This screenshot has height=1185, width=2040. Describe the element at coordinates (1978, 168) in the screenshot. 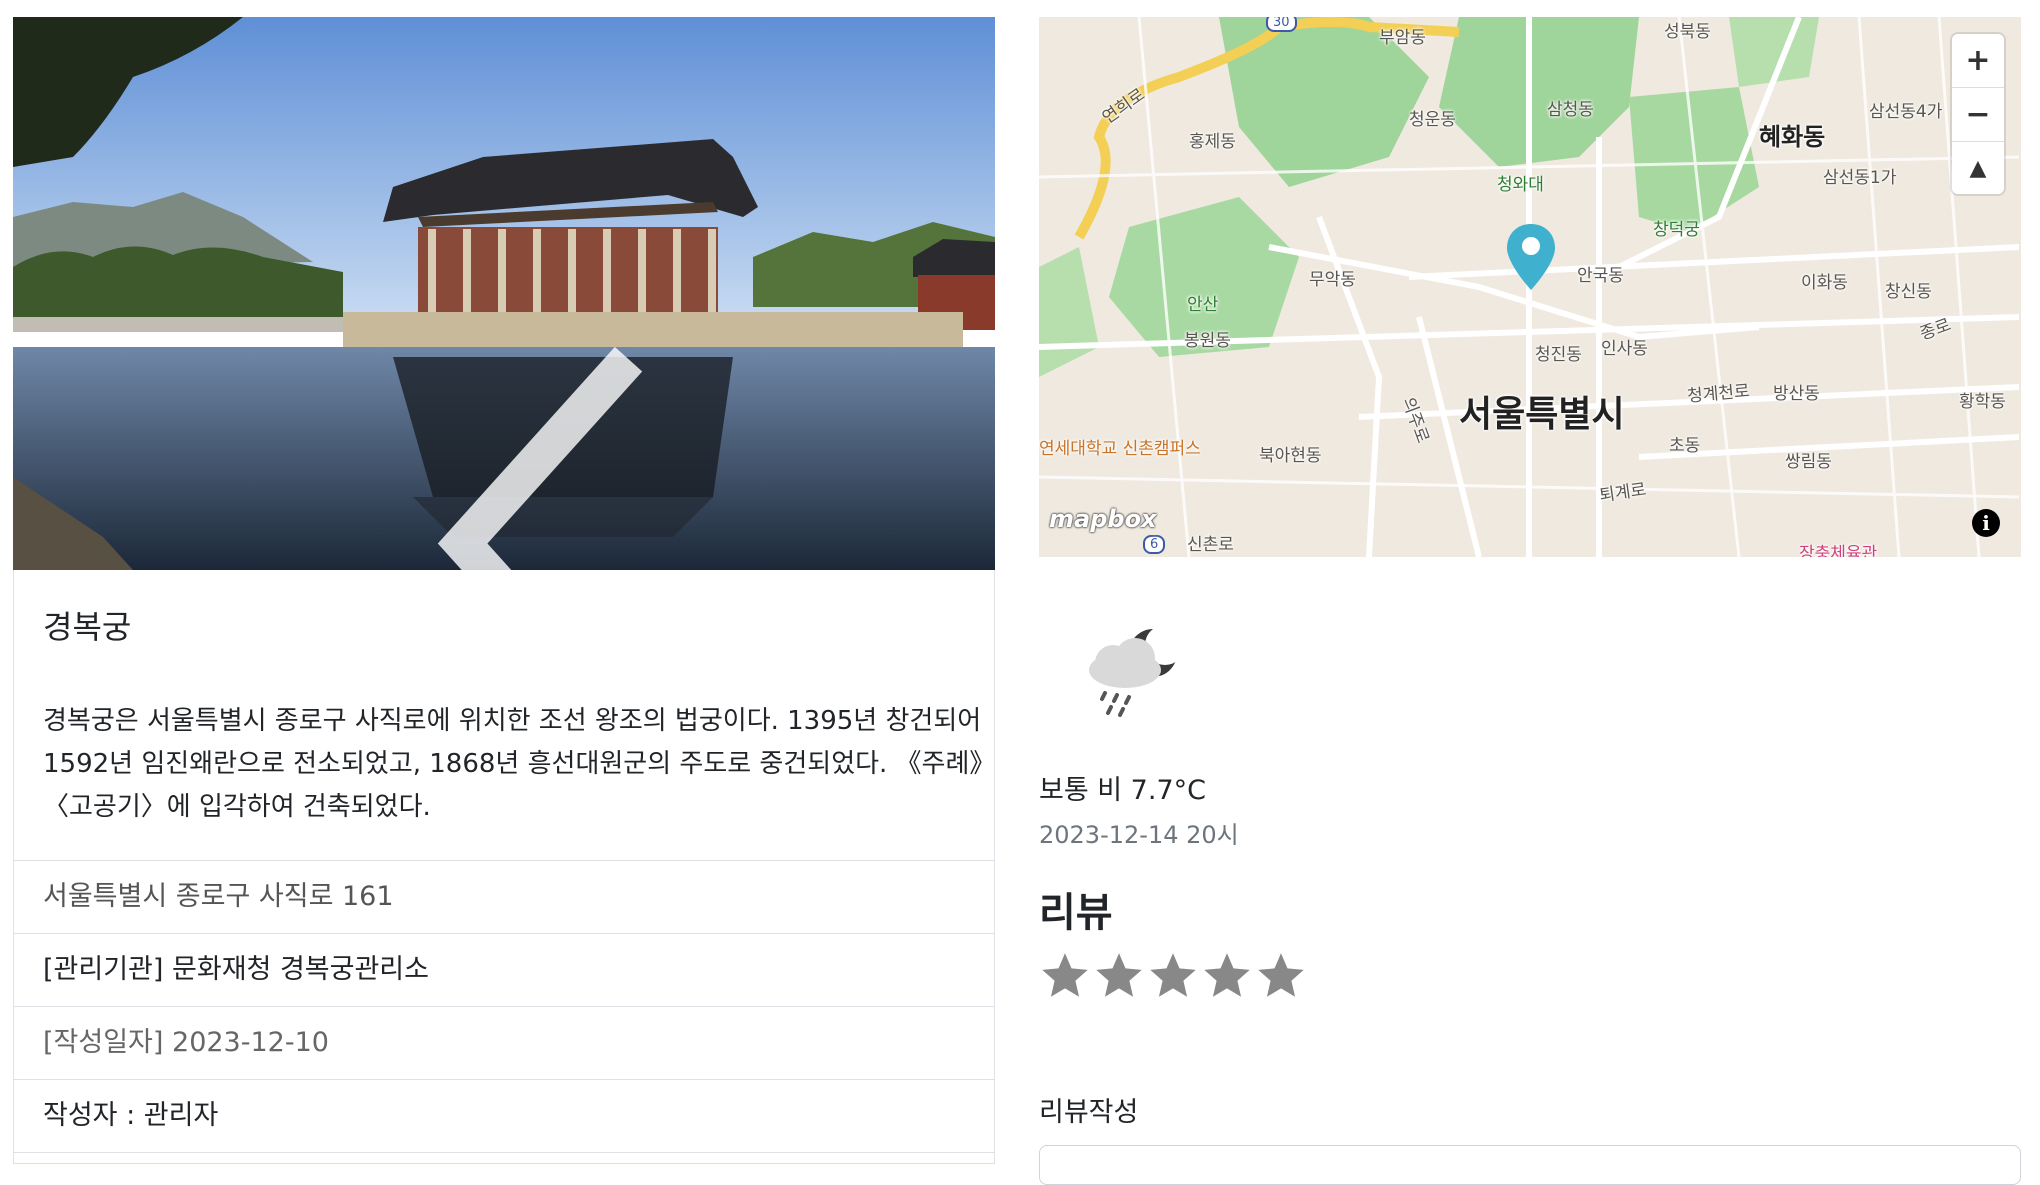

I see `compass-icon: ▲` at that location.